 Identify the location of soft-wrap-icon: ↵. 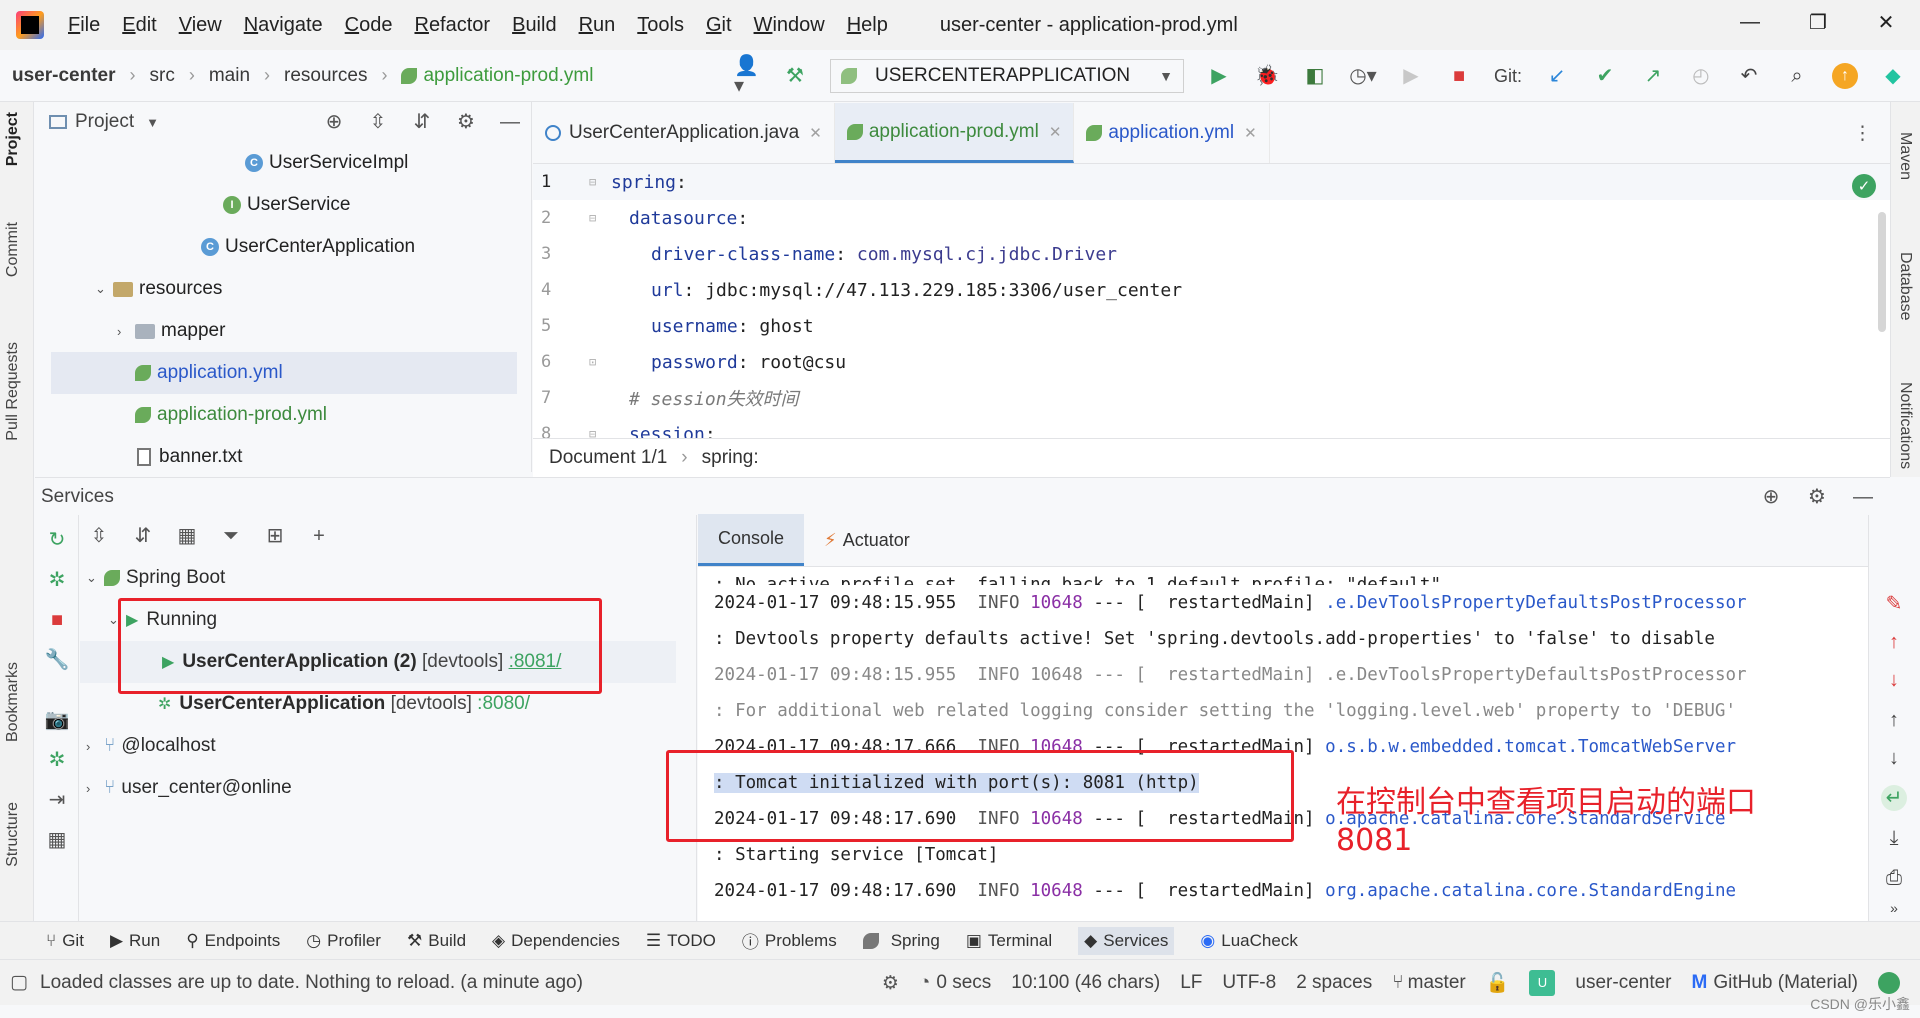
(1894, 798).